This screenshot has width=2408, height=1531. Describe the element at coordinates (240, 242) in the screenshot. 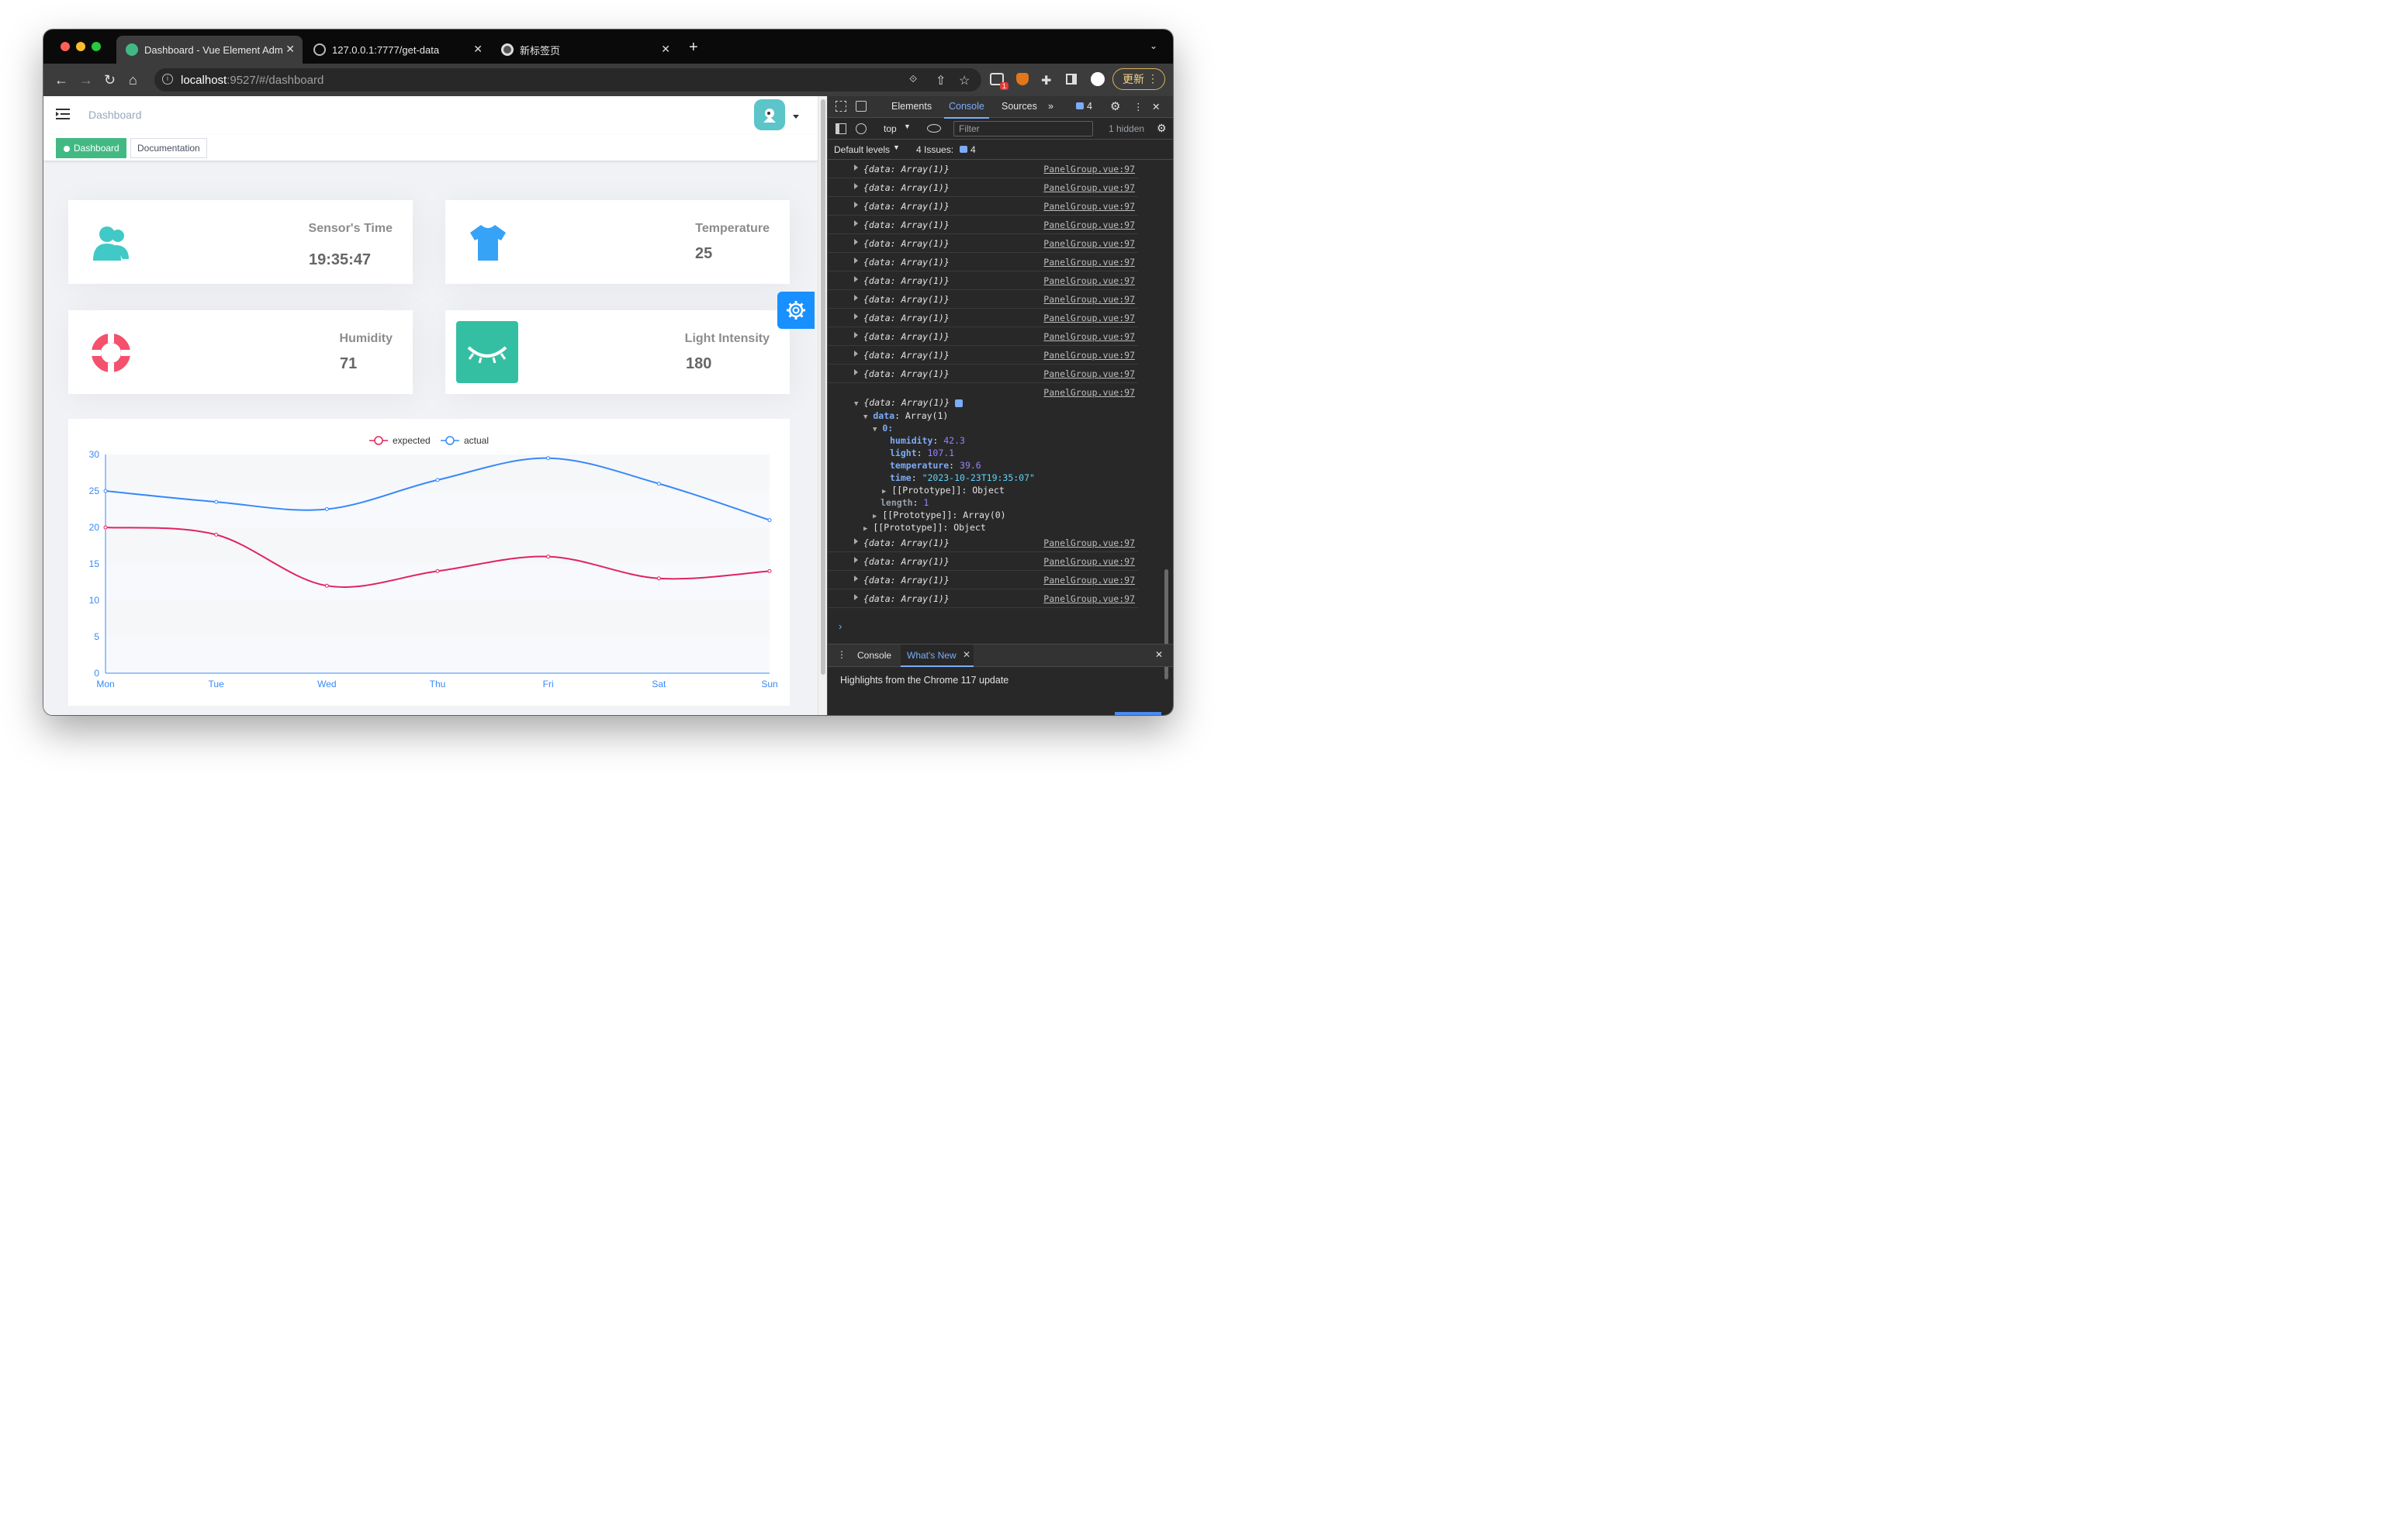

I see `panel-sensor-time: Sensor's Time 19:35:47` at that location.